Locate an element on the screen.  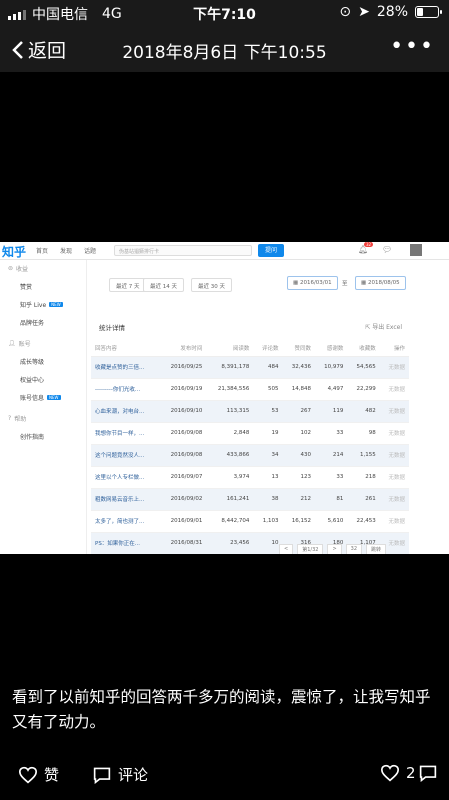
like-button: 赞 is located at coordinates (38, 774).